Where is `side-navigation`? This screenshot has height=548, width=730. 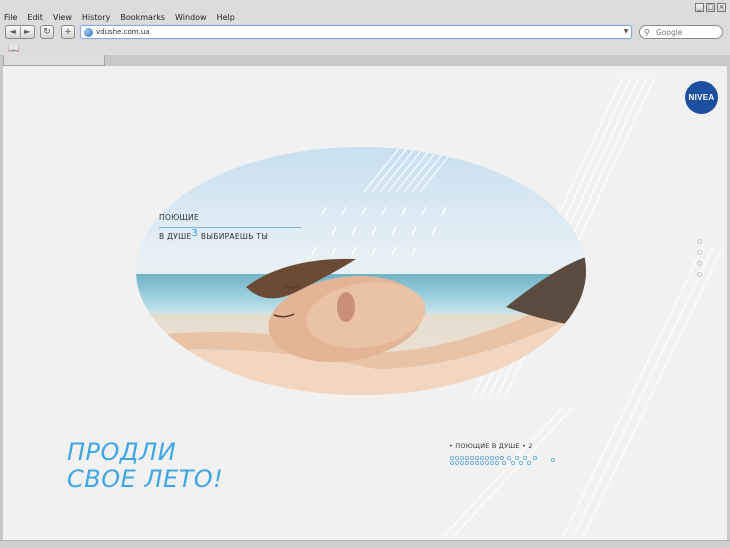 side-navigation is located at coordinates (699, 258).